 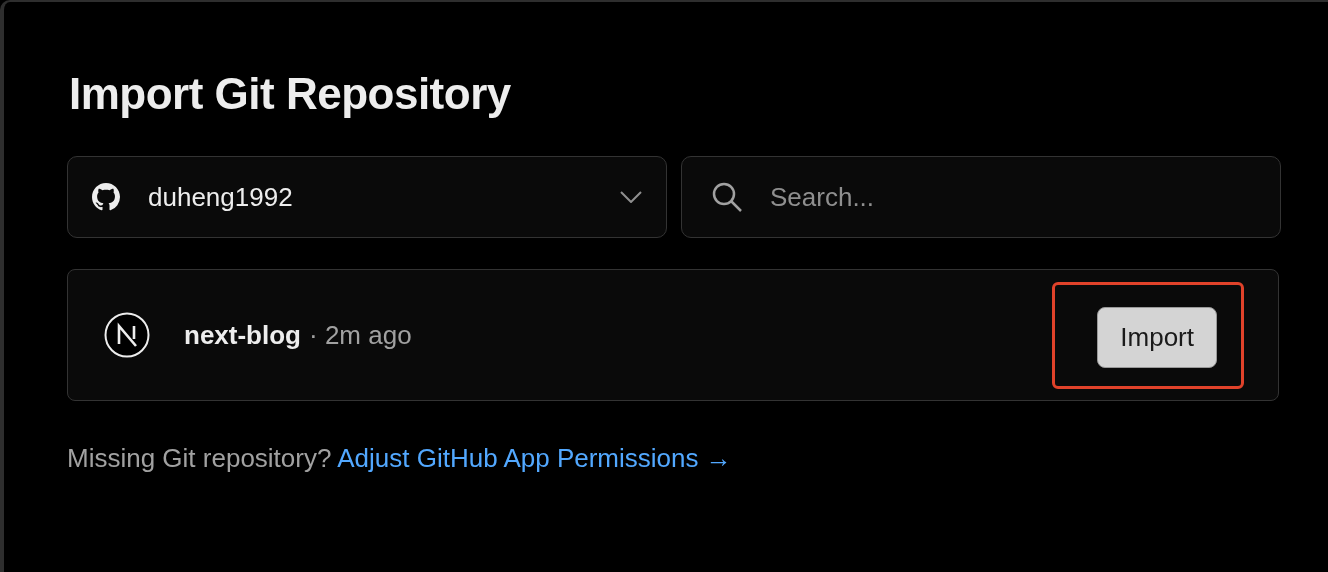 What do you see at coordinates (631, 197) in the screenshot?
I see `chevron-down-icon` at bounding box center [631, 197].